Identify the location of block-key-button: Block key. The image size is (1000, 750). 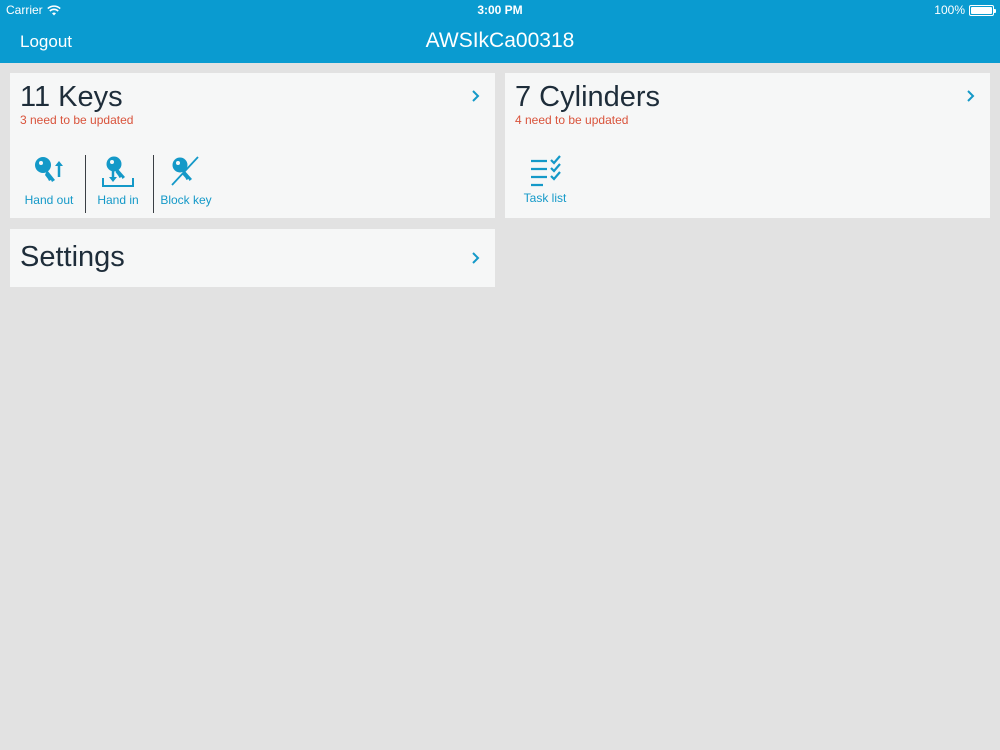
(186, 181).